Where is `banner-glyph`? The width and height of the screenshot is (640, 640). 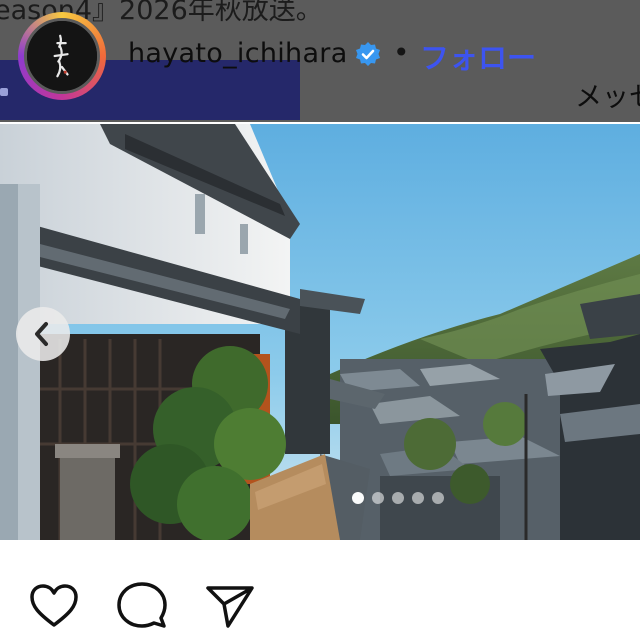 banner-glyph is located at coordinates (4, 92).